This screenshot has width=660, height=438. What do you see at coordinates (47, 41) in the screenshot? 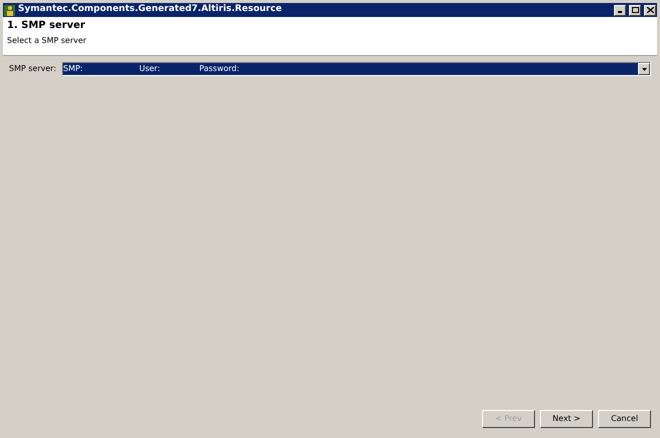
I see `step-description: Select a SMP server` at bounding box center [47, 41].